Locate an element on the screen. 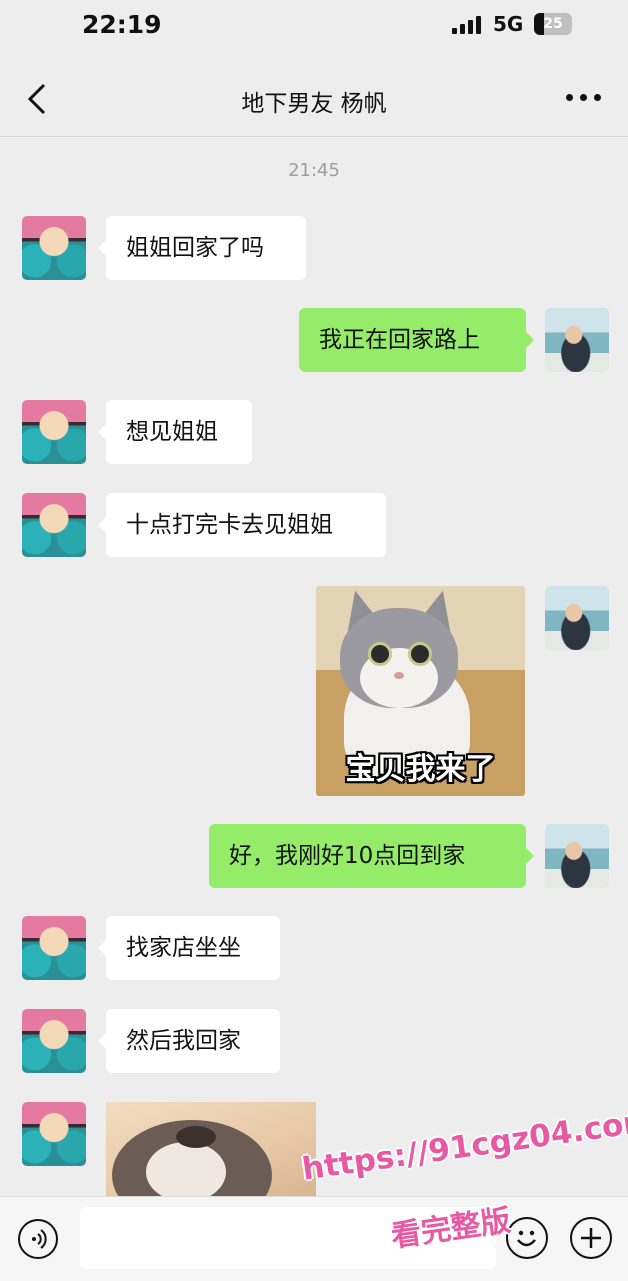 The image size is (628, 1281). chat-header: 地下男友 杨帆 is located at coordinates (314, 98).